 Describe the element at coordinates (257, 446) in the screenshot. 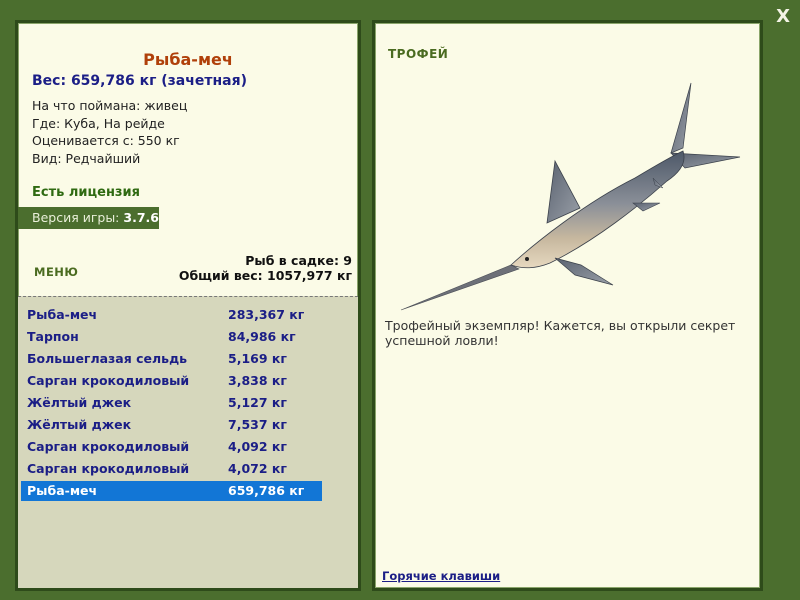

I see `catch-fish-weight: 4,092 кг` at that location.